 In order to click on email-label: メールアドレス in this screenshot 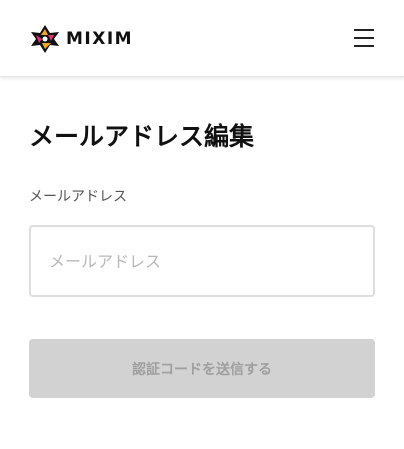, I will do `click(78, 197)`.